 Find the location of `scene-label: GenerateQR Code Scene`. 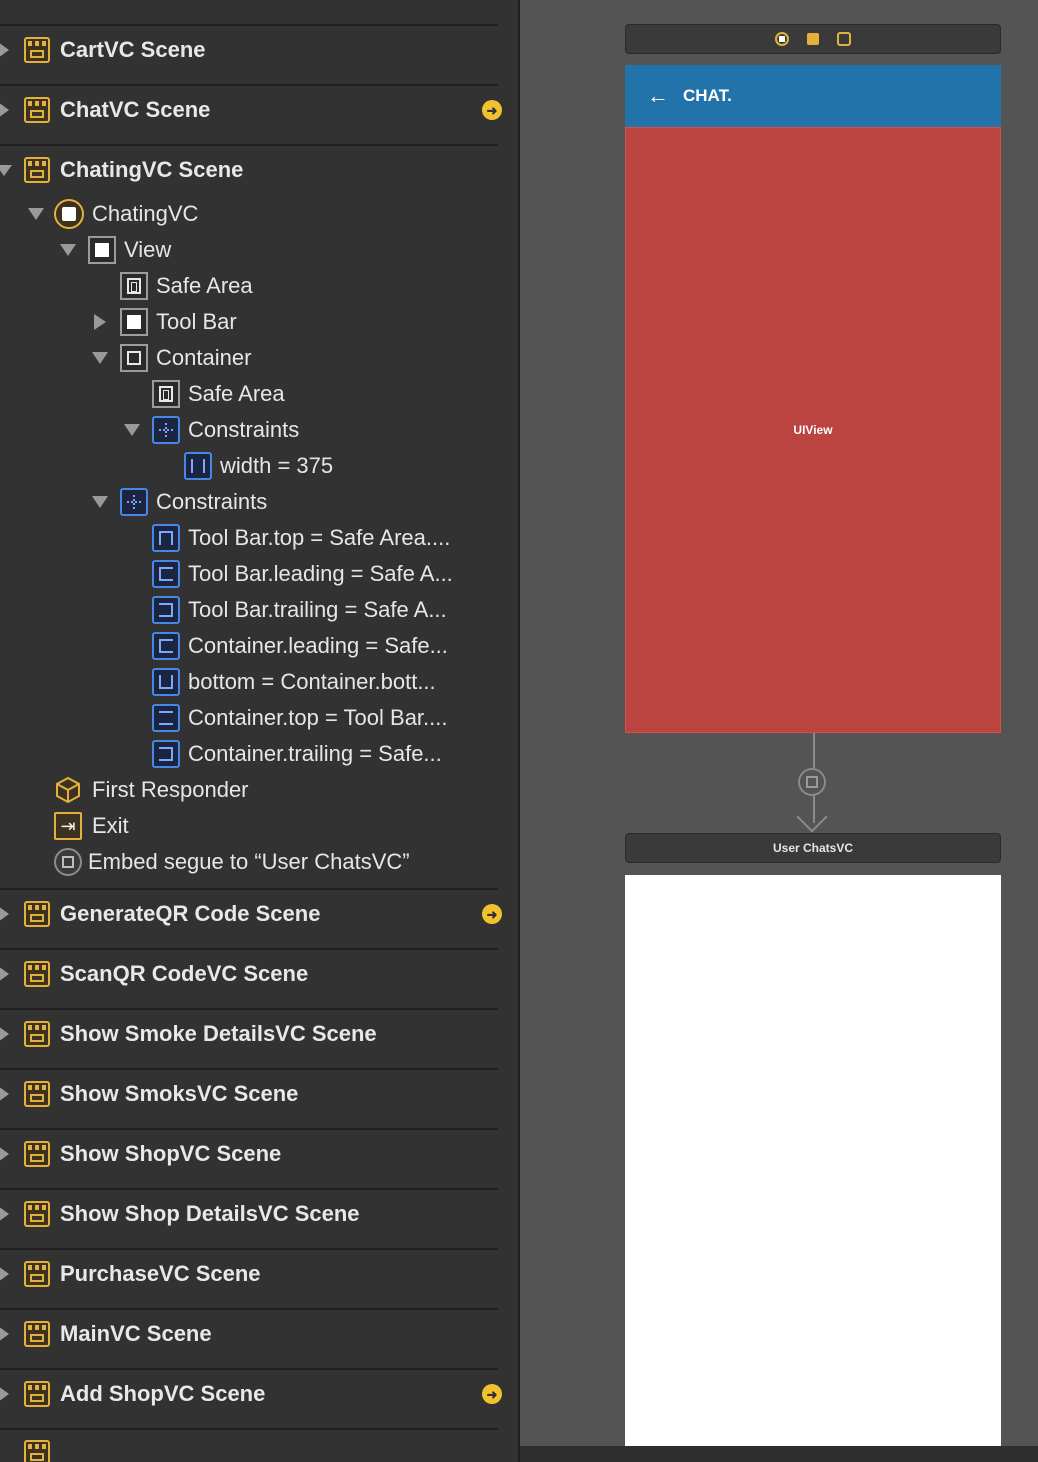

scene-label: GenerateQR Code Scene is located at coordinates (190, 913).